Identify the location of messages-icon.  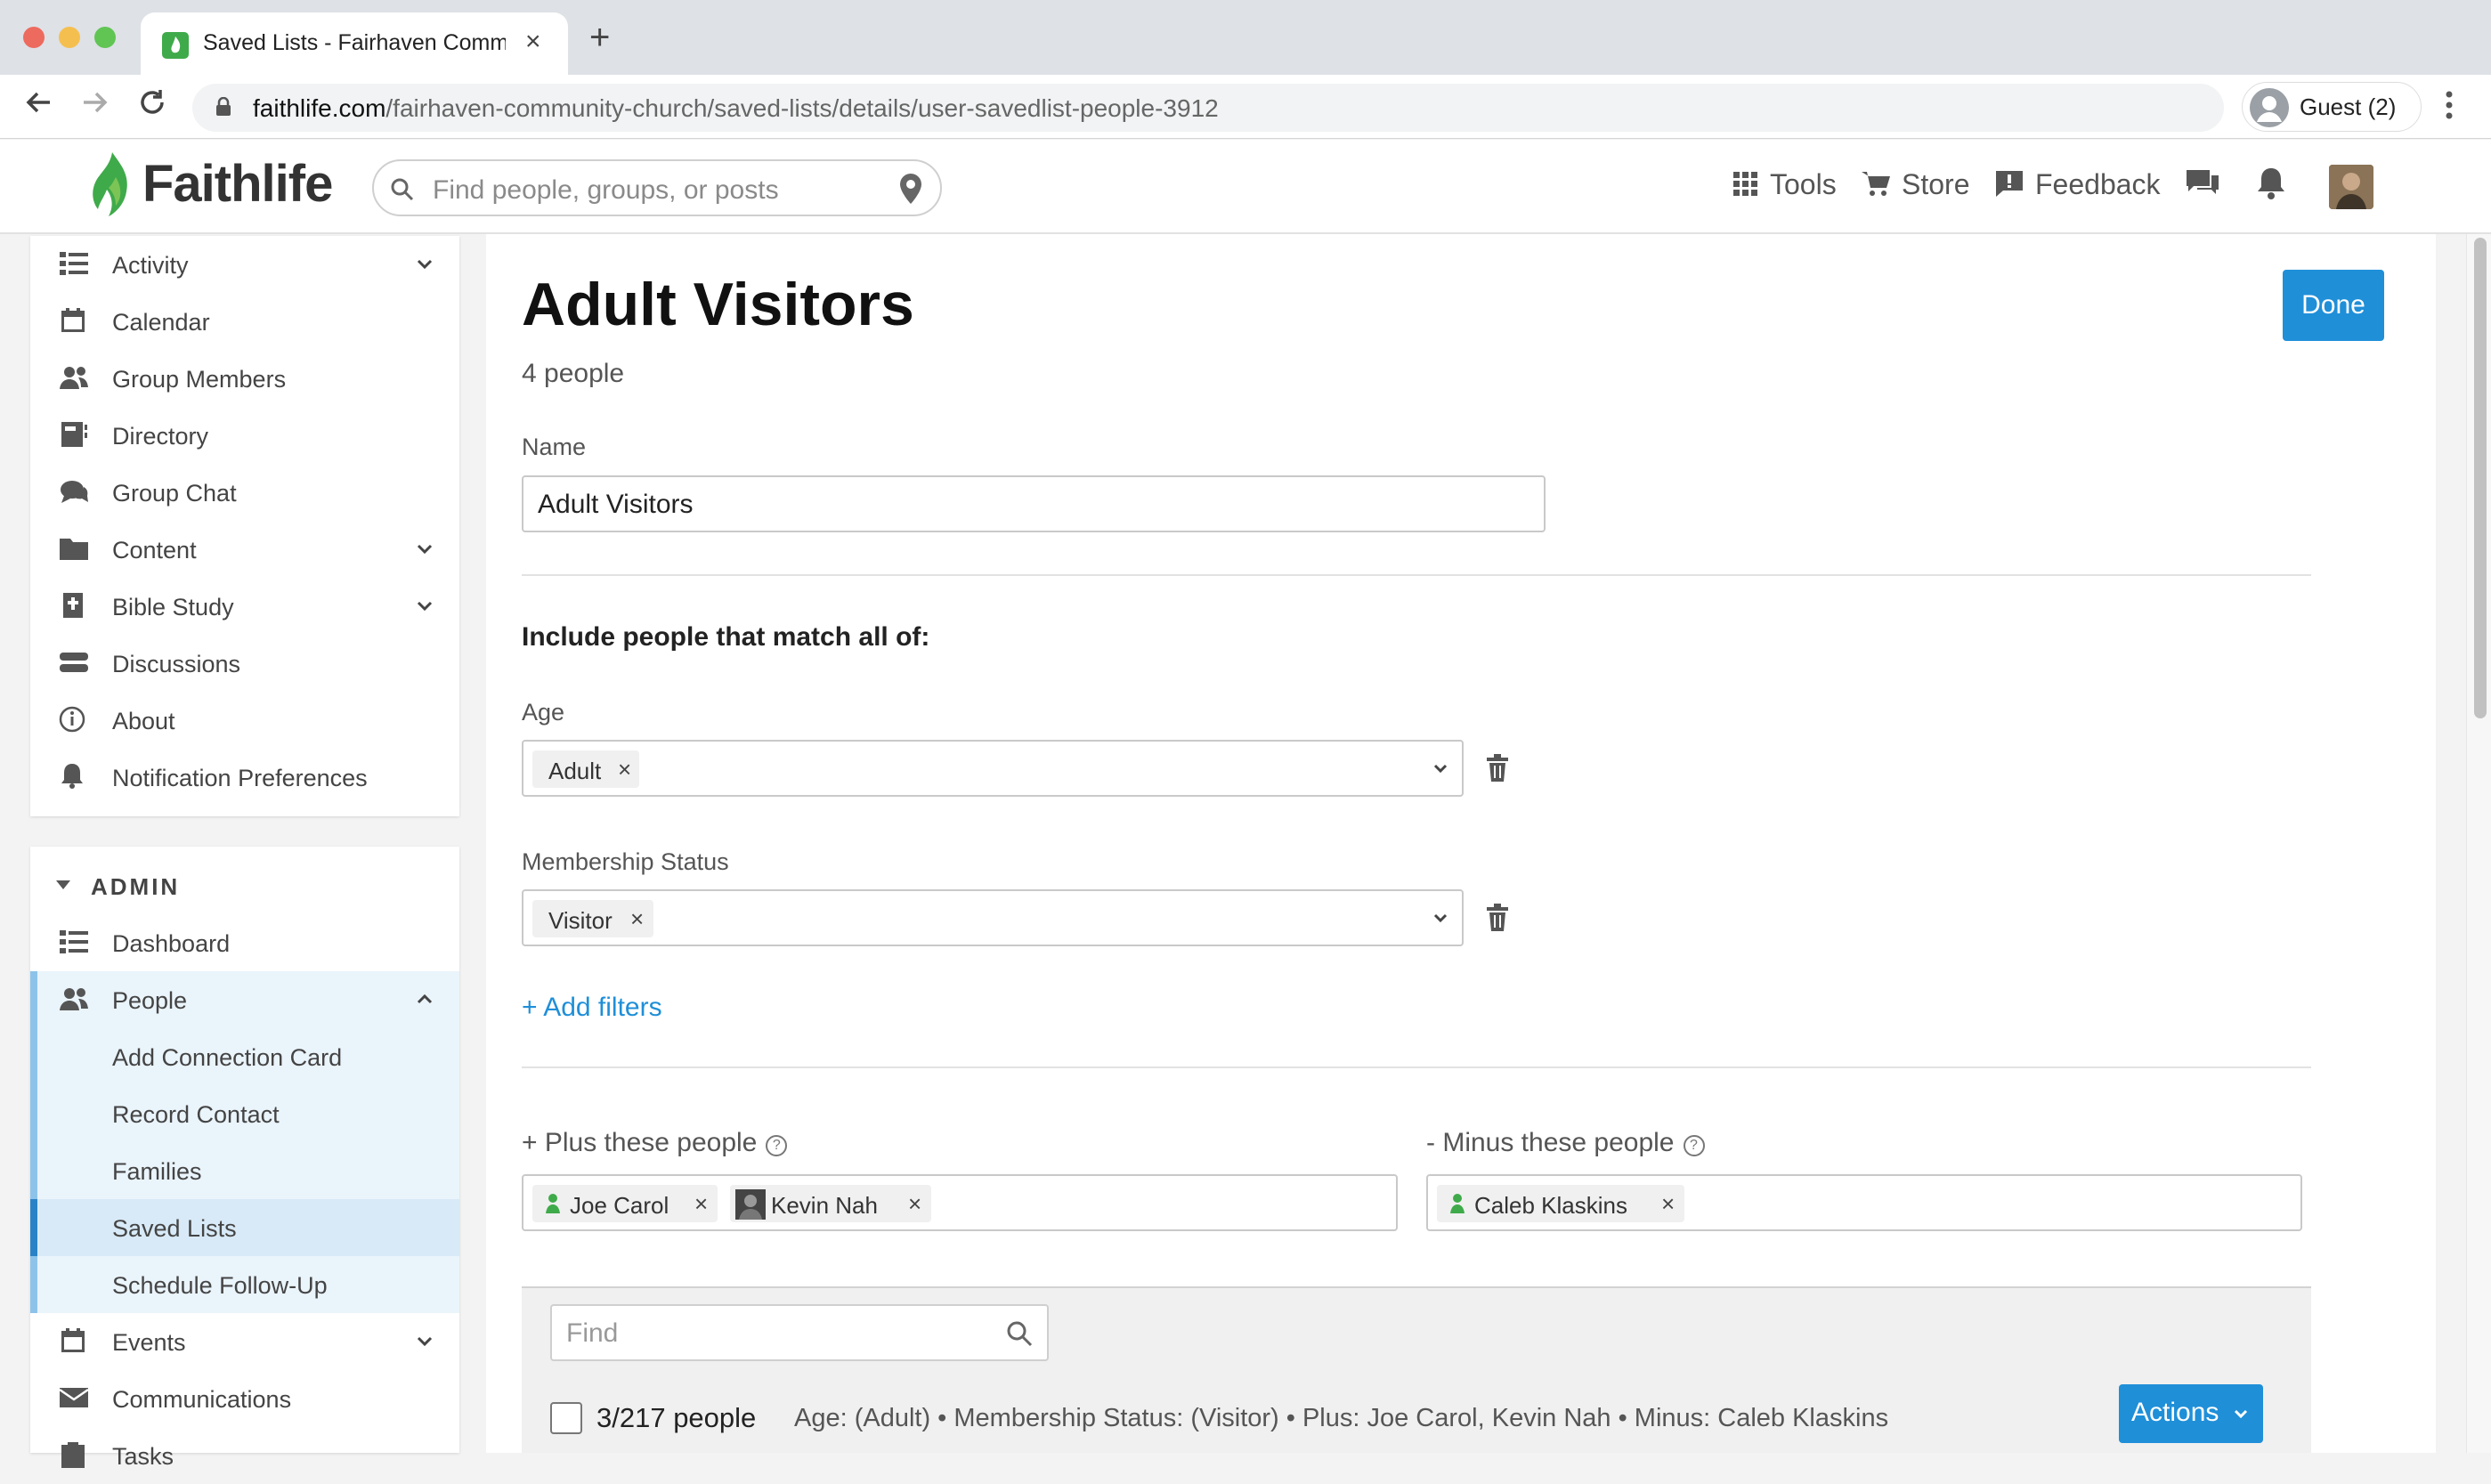
(2202, 182).